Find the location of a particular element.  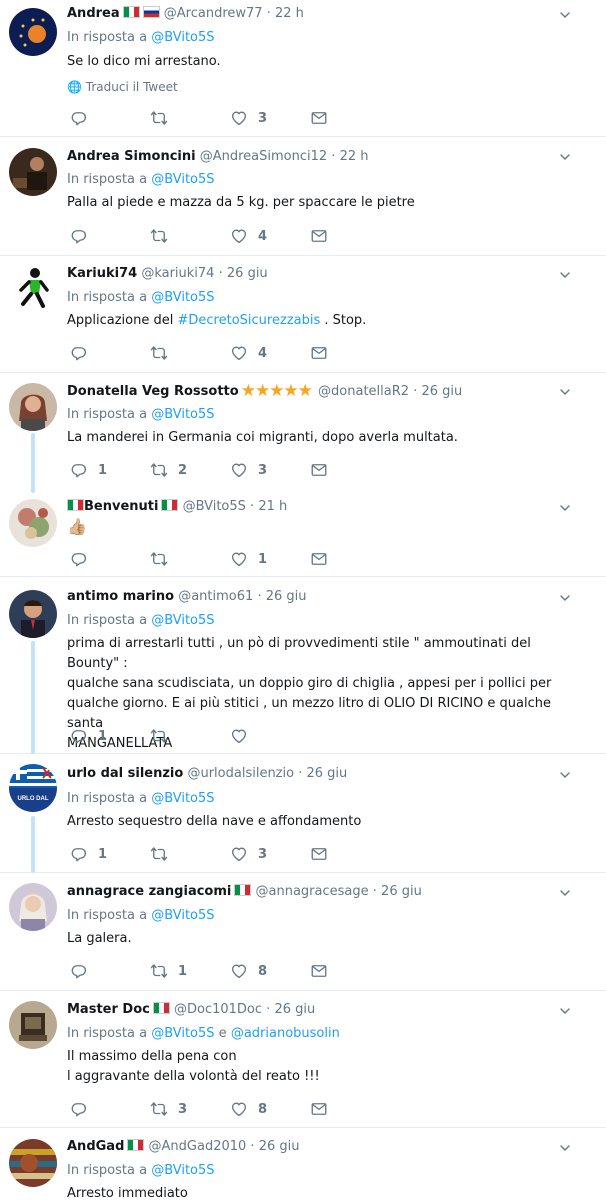

display-name: antimo marino is located at coordinates (120, 596).